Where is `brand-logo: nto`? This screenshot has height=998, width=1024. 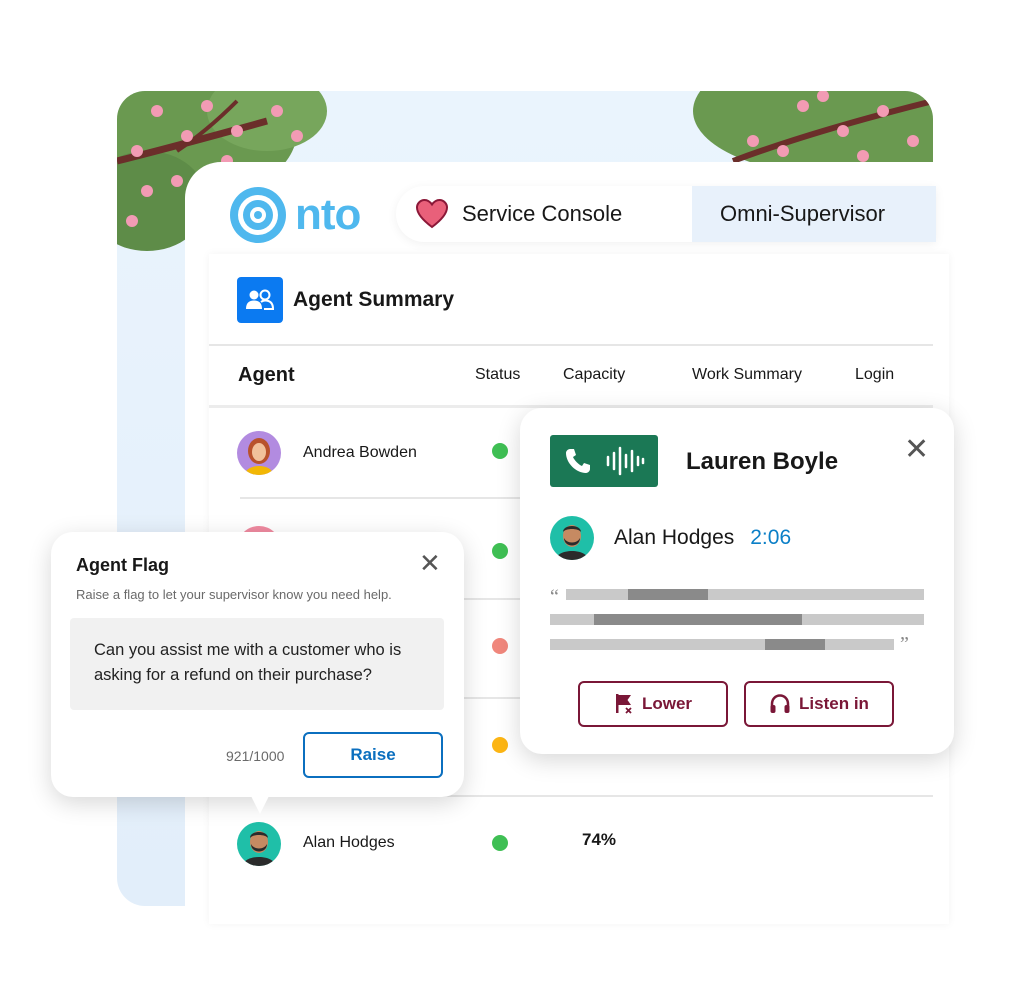 brand-logo: nto is located at coordinates (295, 215).